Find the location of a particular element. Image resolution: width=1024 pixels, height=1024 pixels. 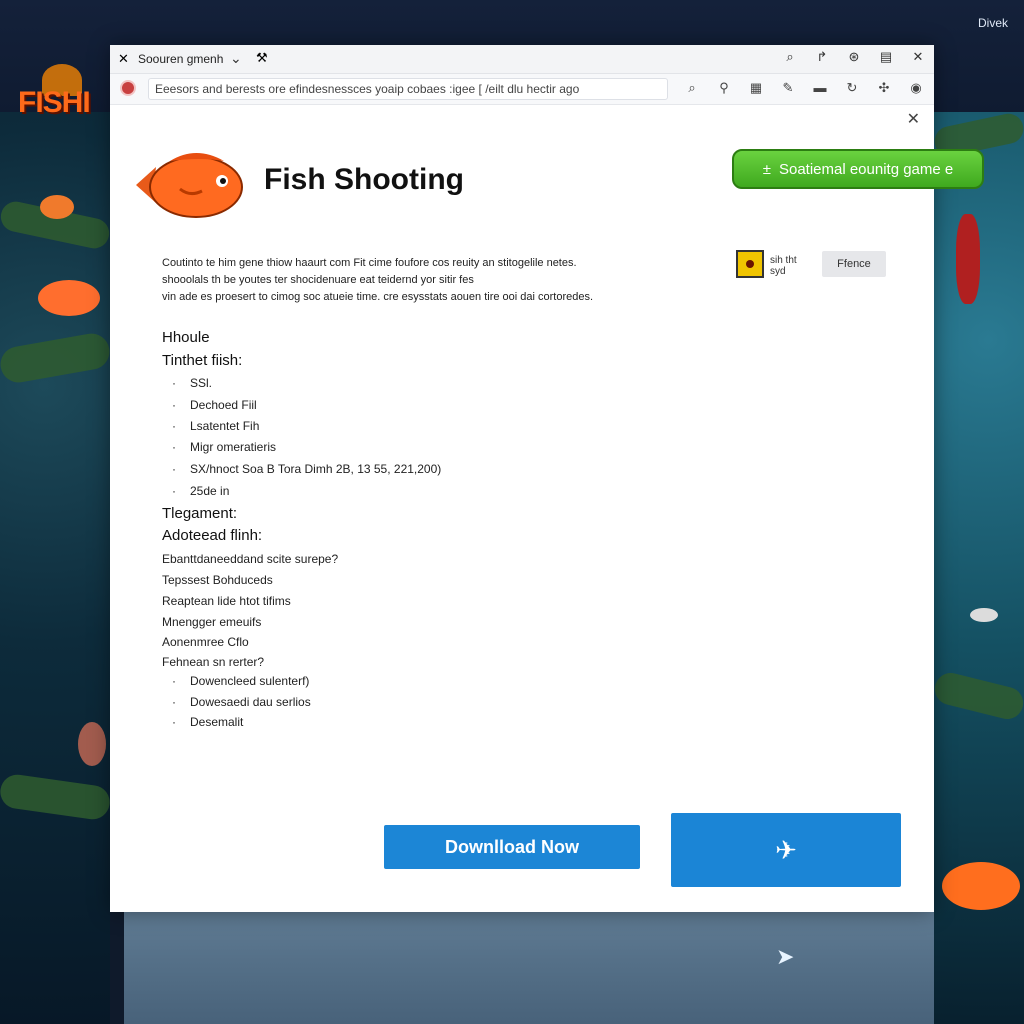

settings-icon: ⊛ is located at coordinates (854, 57).